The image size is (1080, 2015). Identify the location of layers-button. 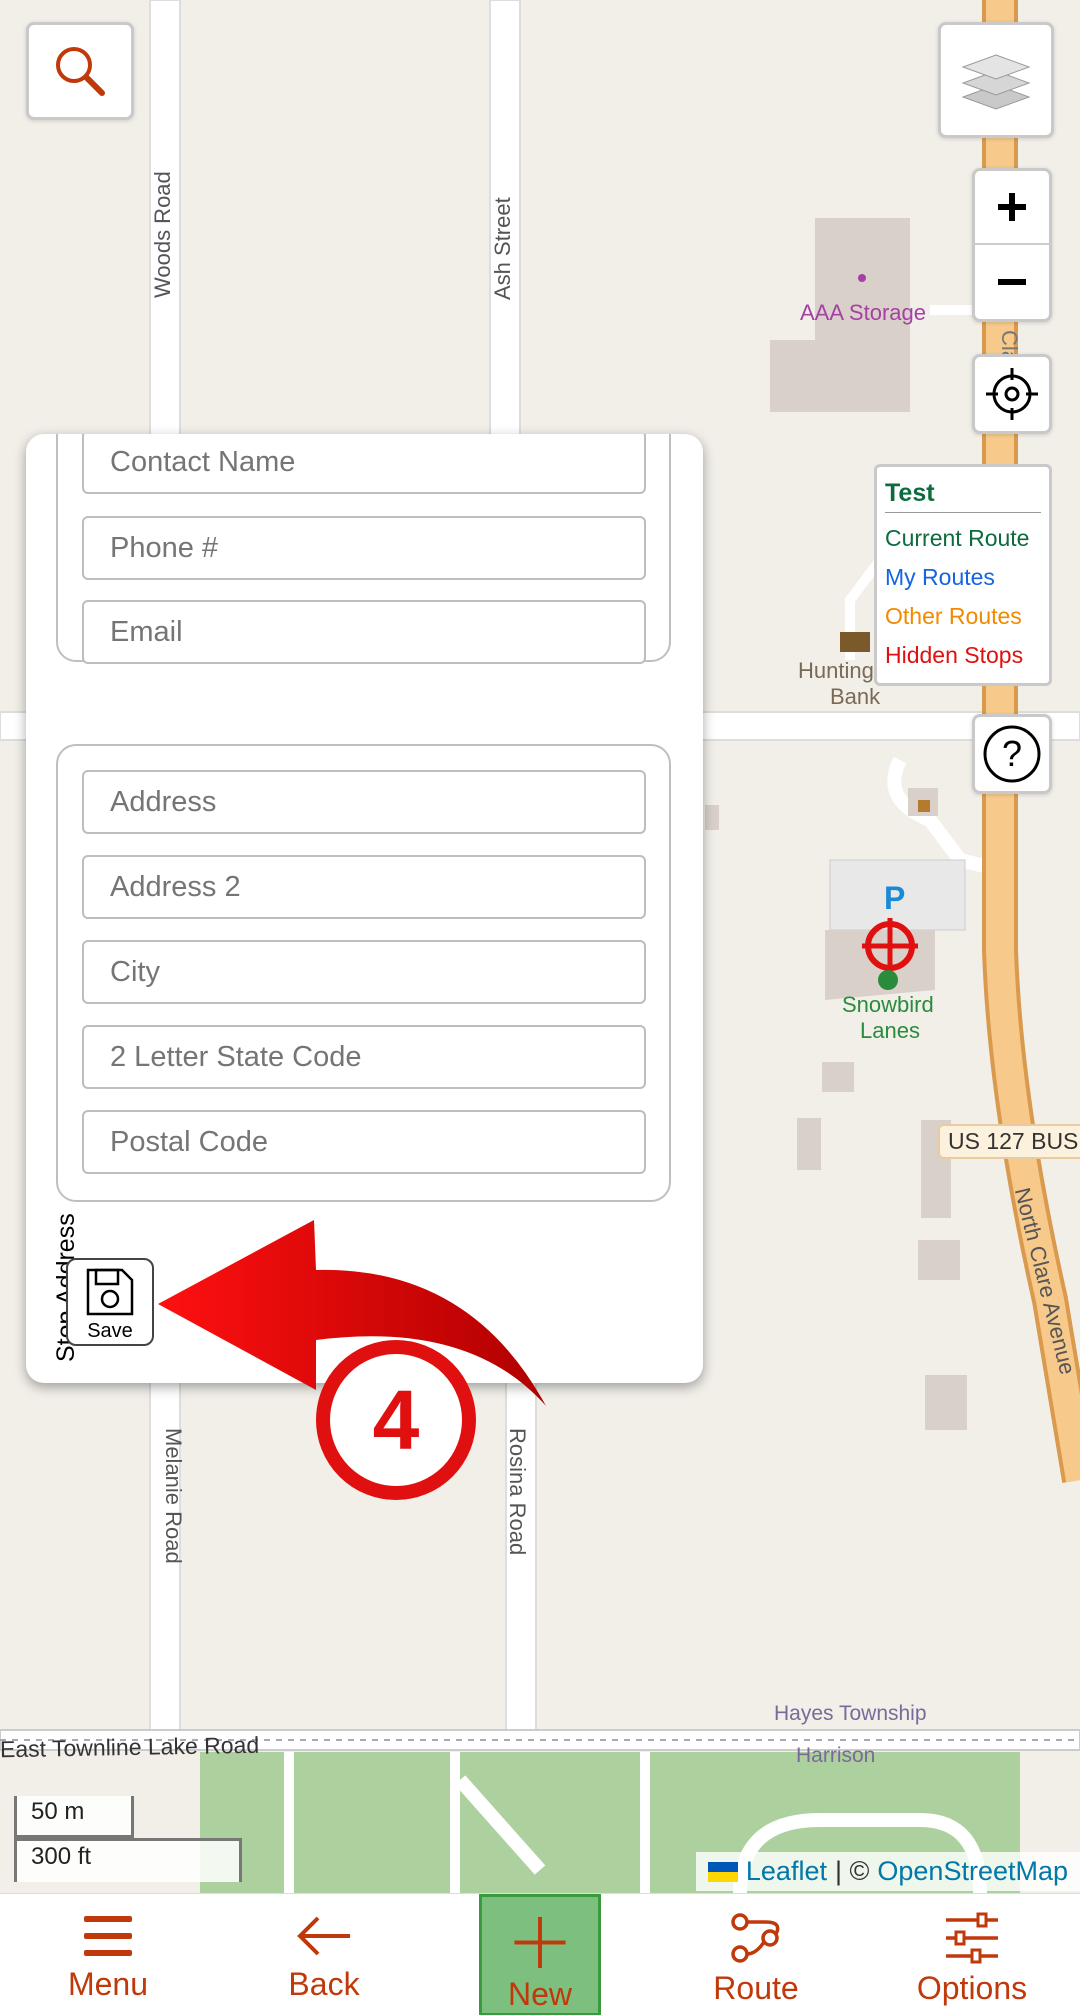
(996, 80).